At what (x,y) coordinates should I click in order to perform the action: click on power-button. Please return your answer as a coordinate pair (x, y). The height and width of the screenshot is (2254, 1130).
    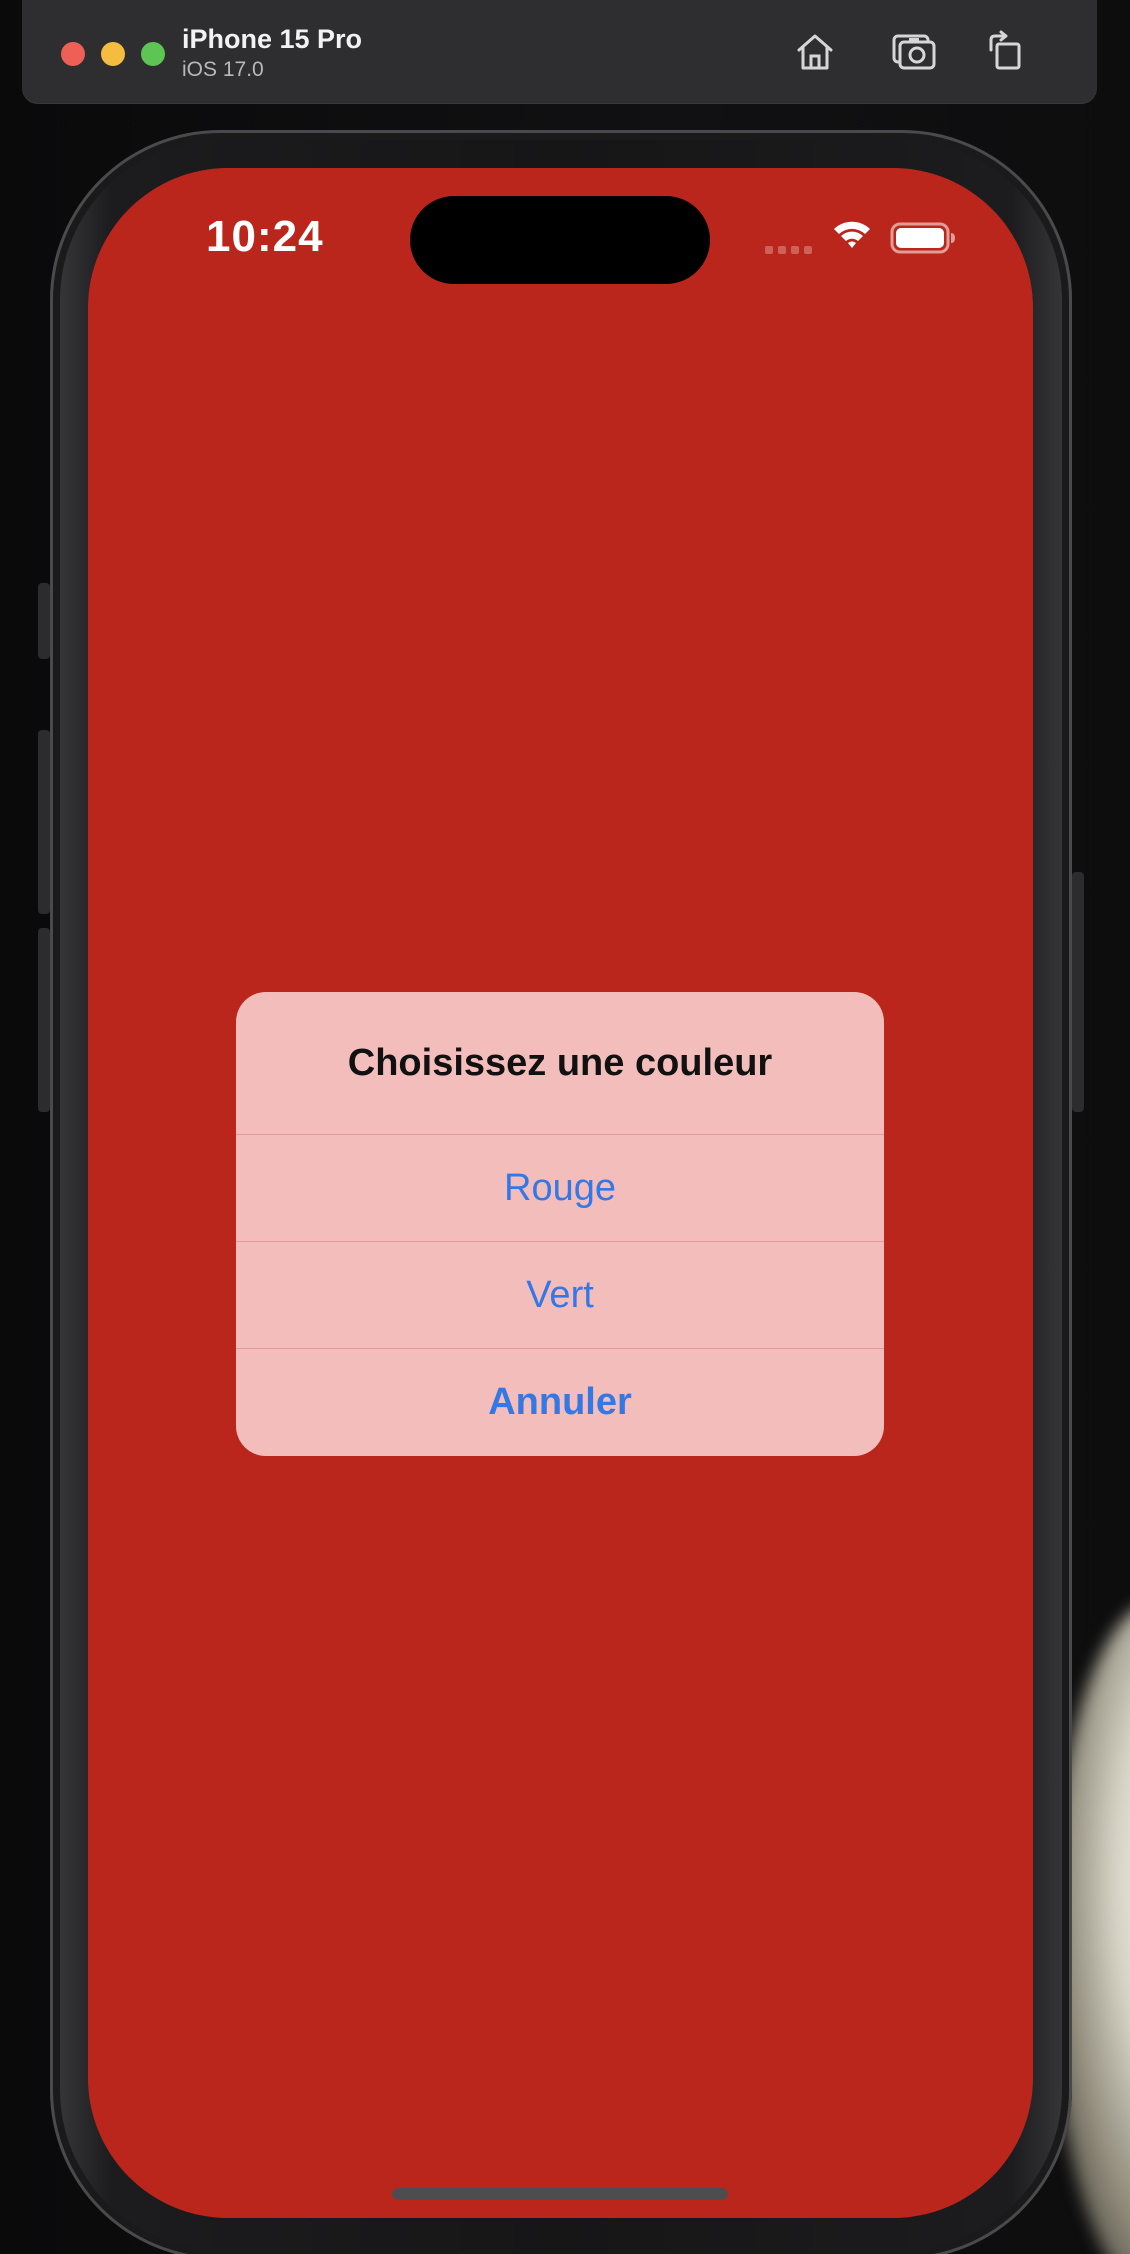
    Looking at the image, I should click on (1078, 992).